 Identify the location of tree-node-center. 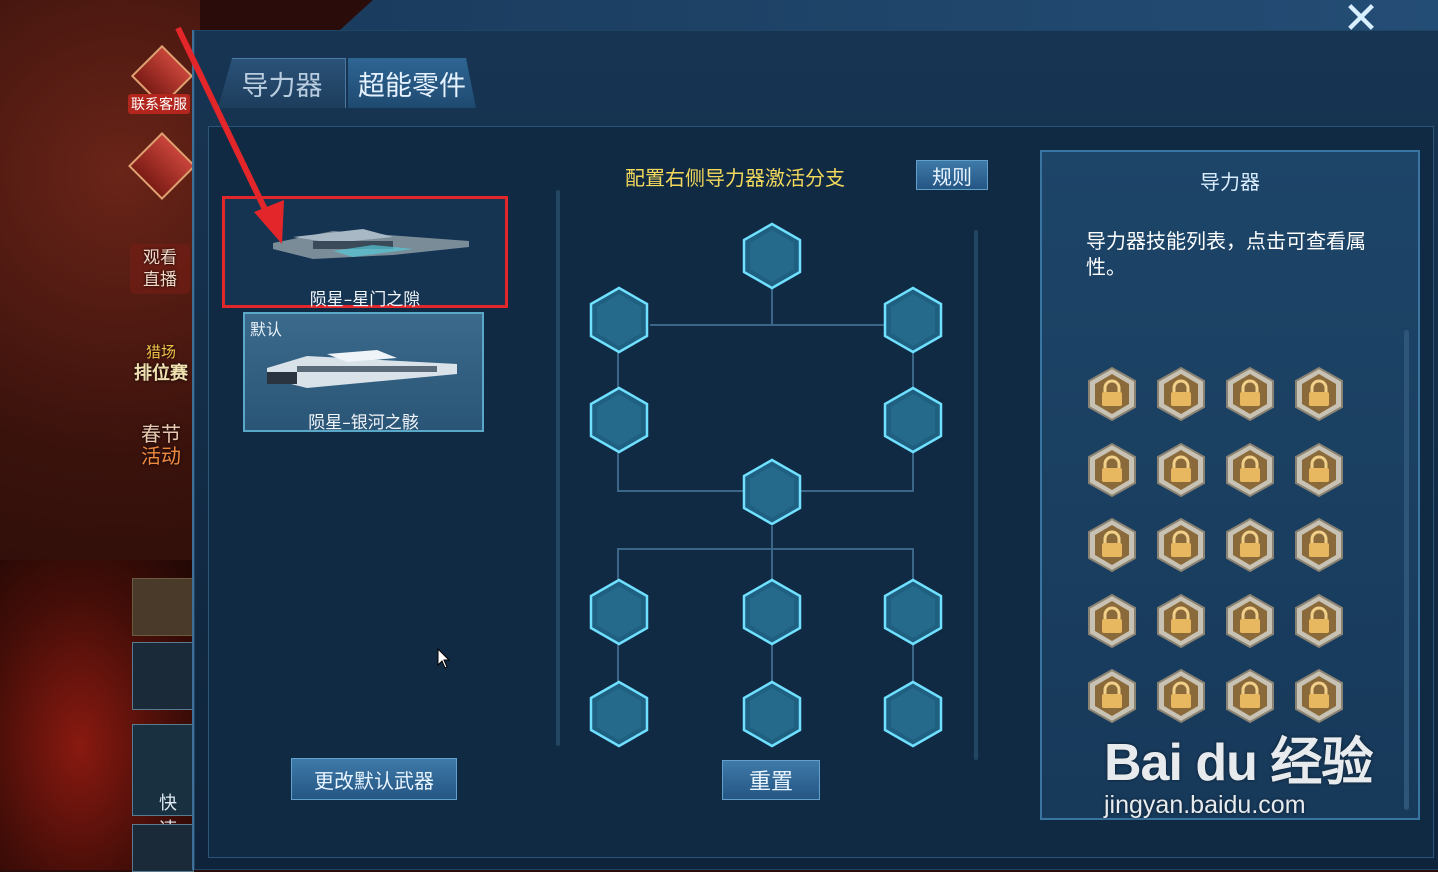
(772, 492).